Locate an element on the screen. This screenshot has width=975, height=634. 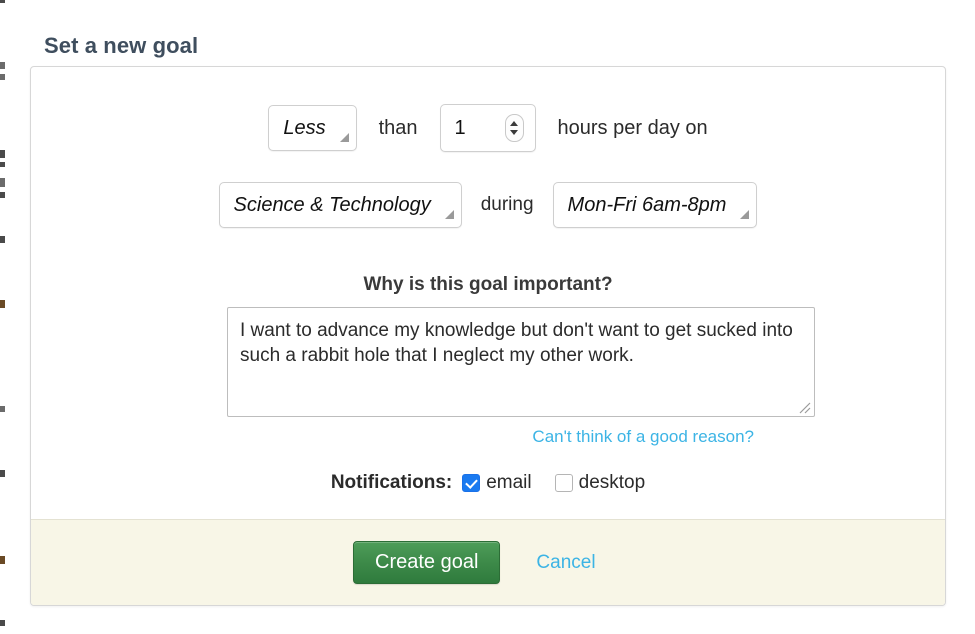
reason-label: Why is this goal important? is located at coordinates (488, 284).